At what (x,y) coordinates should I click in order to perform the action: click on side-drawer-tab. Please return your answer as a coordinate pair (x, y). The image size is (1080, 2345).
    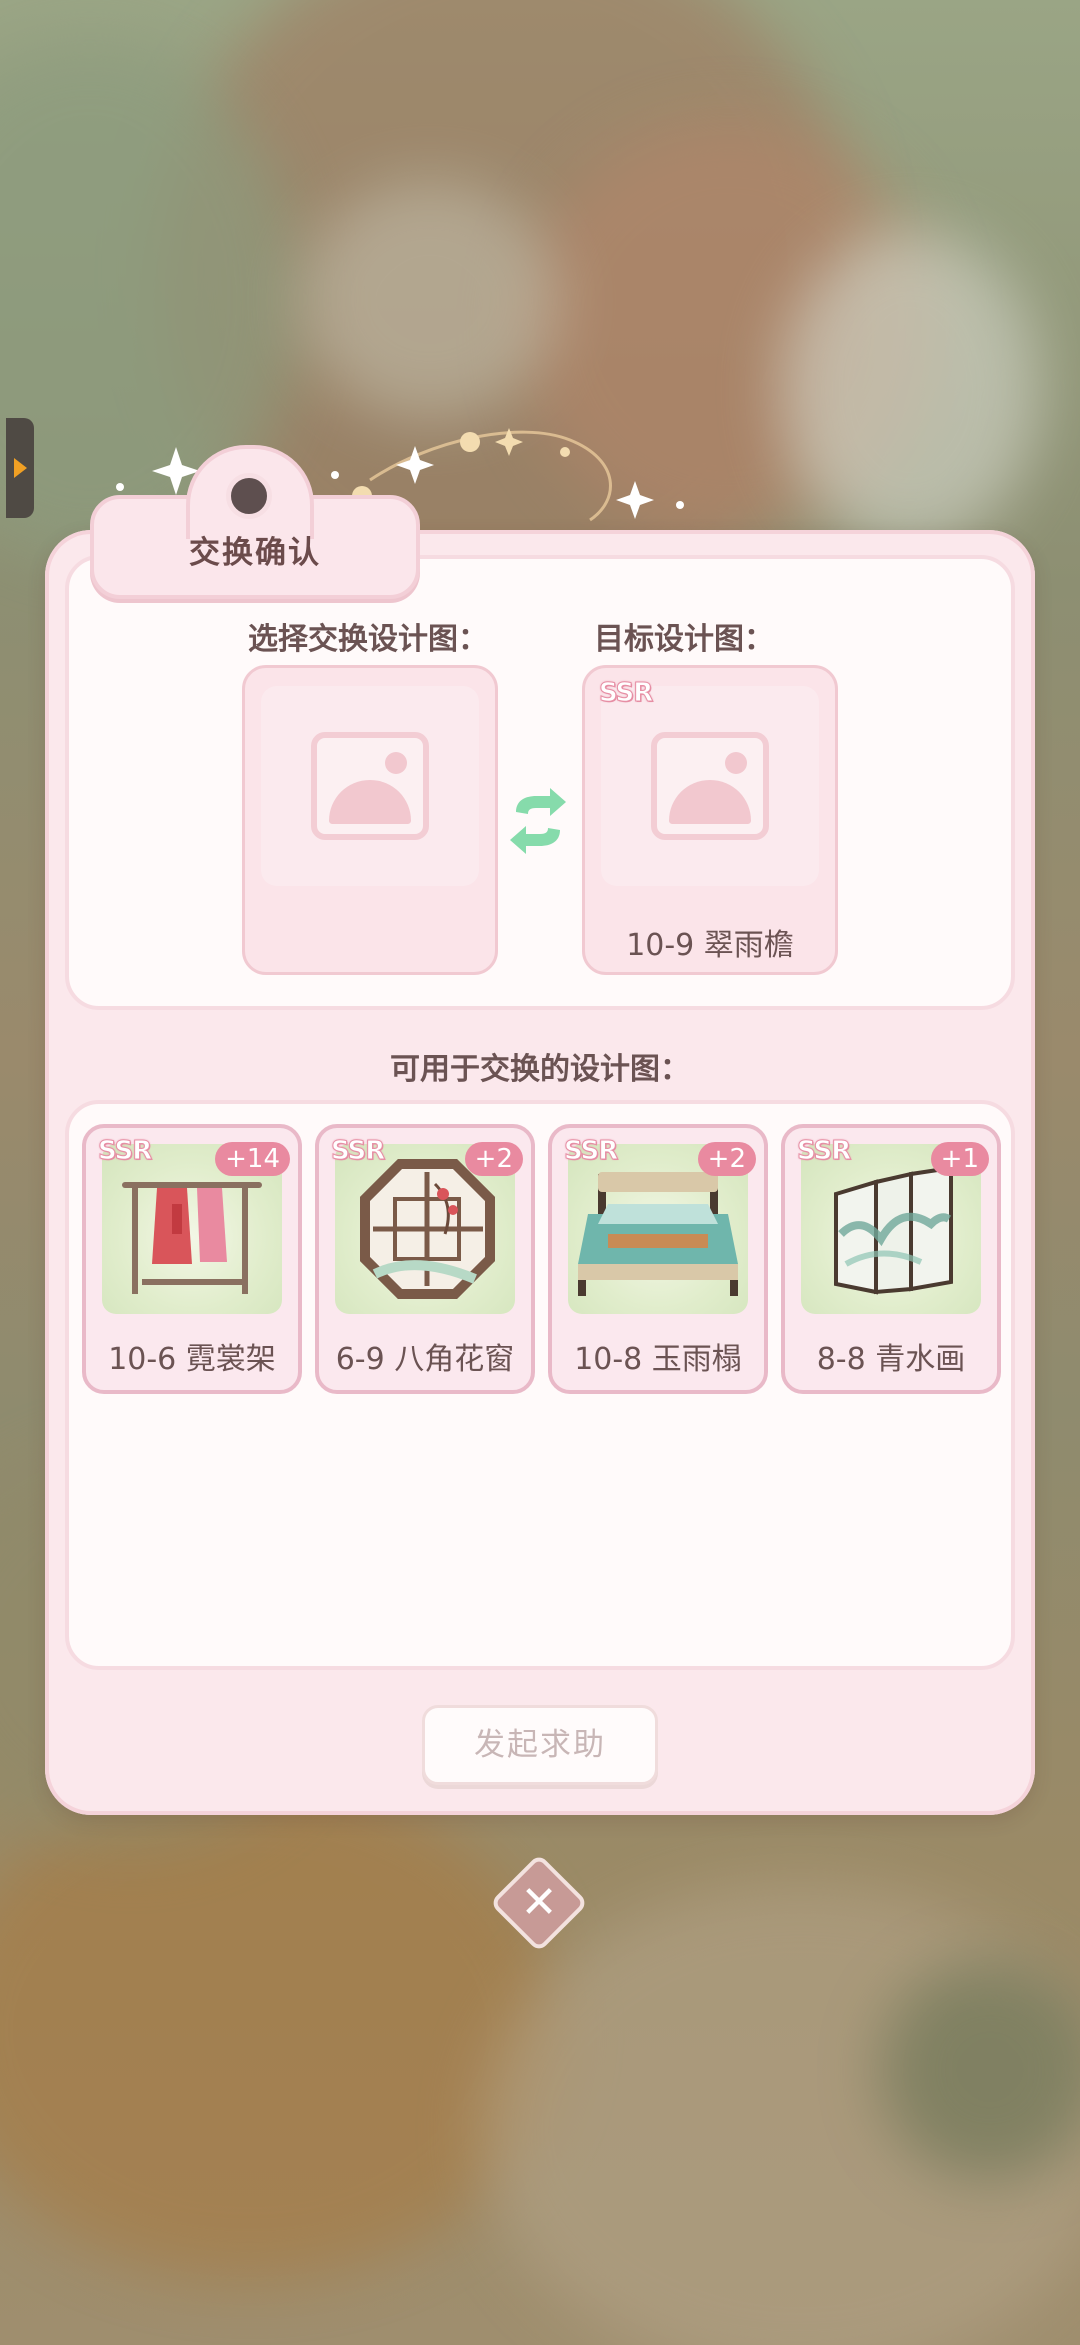
    Looking at the image, I should click on (20, 468).